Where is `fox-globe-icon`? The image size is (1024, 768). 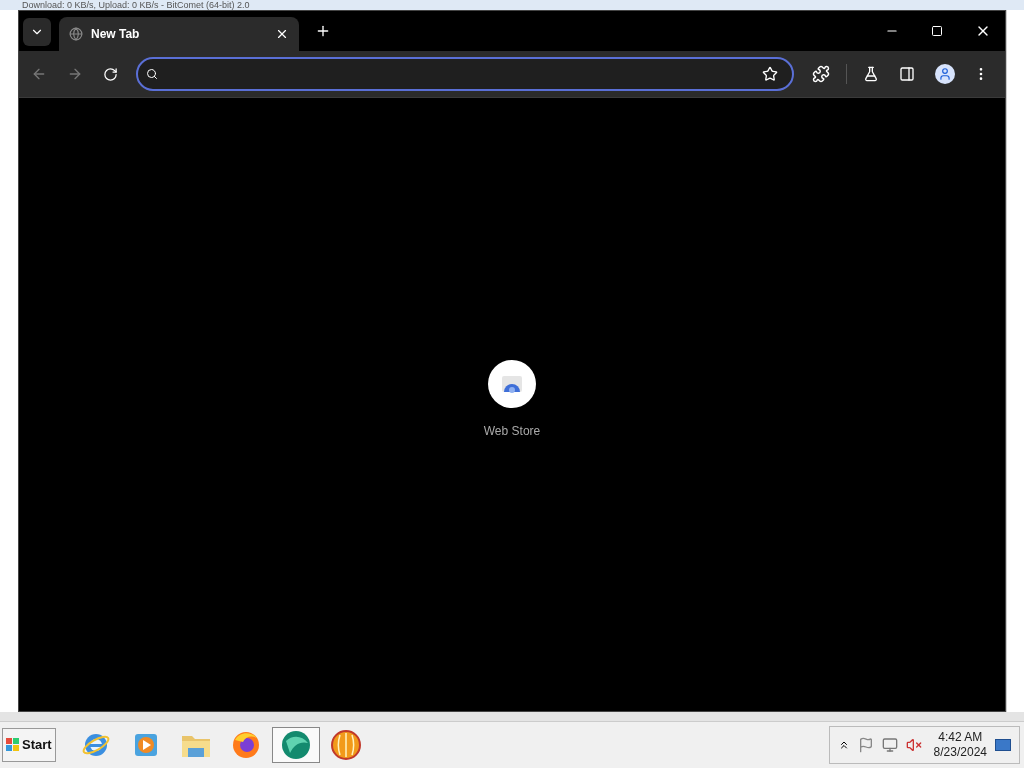
fox-globe-icon is located at coordinates (245, 745).